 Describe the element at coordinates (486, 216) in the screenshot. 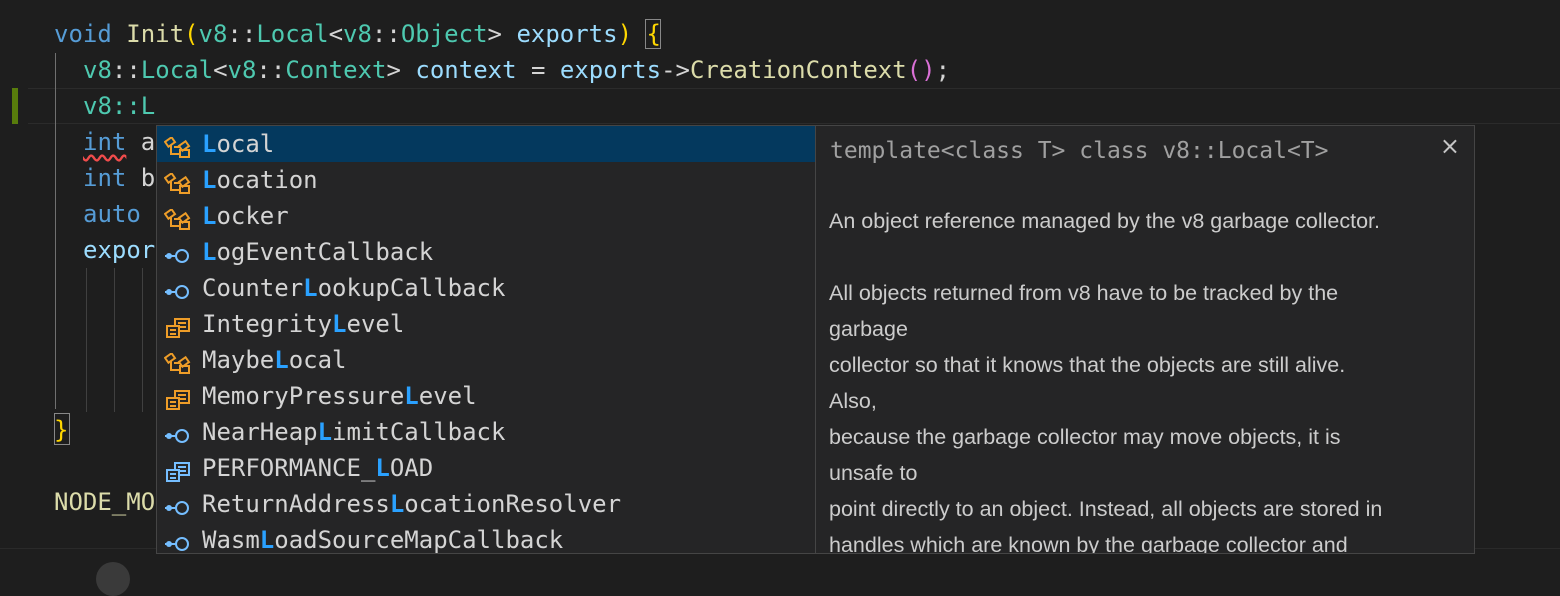

I see `suggestion-item: Locker` at that location.